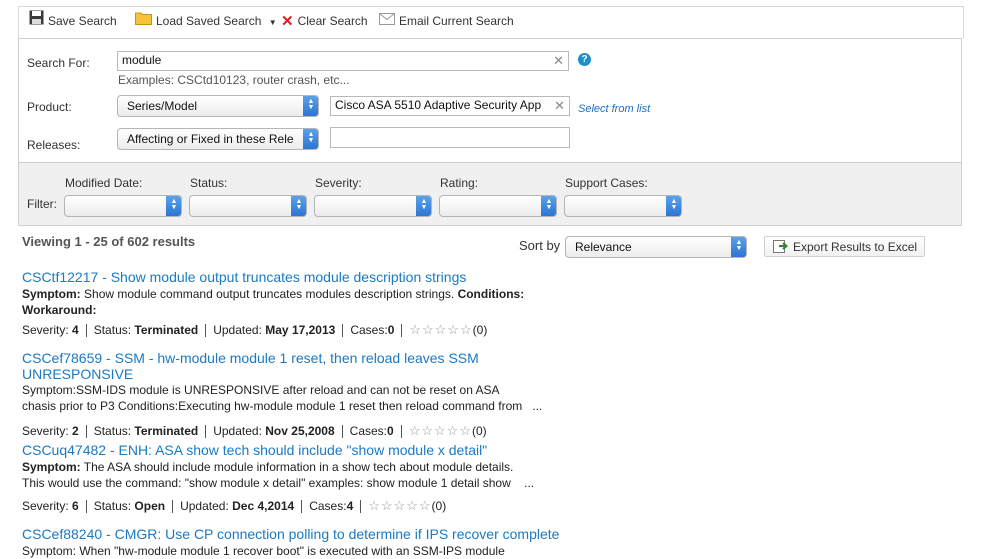 This screenshot has width=987, height=559. What do you see at coordinates (162, 106) in the screenshot?
I see `product-type-value: Series/Model` at bounding box center [162, 106].